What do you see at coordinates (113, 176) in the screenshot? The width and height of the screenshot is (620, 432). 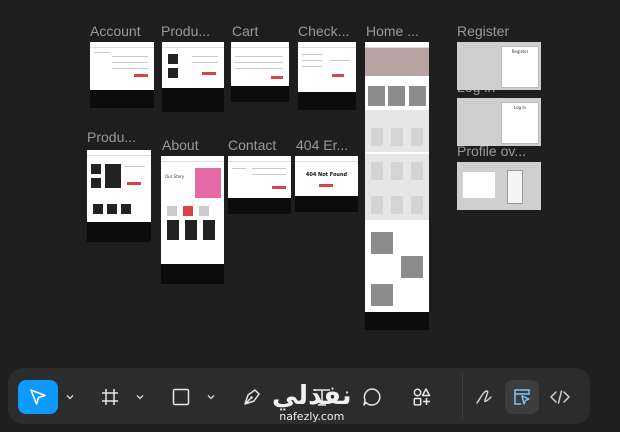 I see `mock-product-main` at bounding box center [113, 176].